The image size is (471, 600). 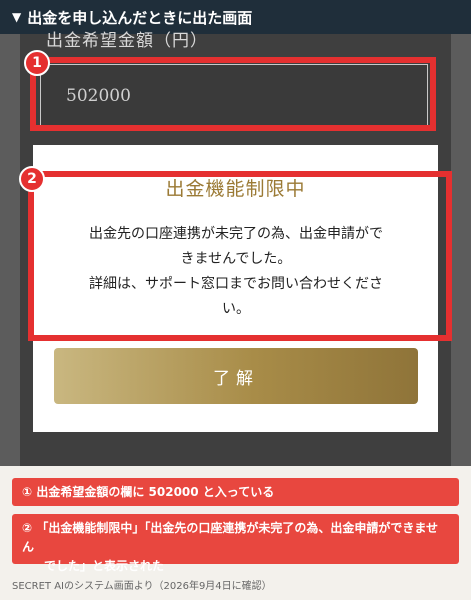 What do you see at coordinates (17, 17) in the screenshot?
I see `triangle-down-icon: ▼` at bounding box center [17, 17].